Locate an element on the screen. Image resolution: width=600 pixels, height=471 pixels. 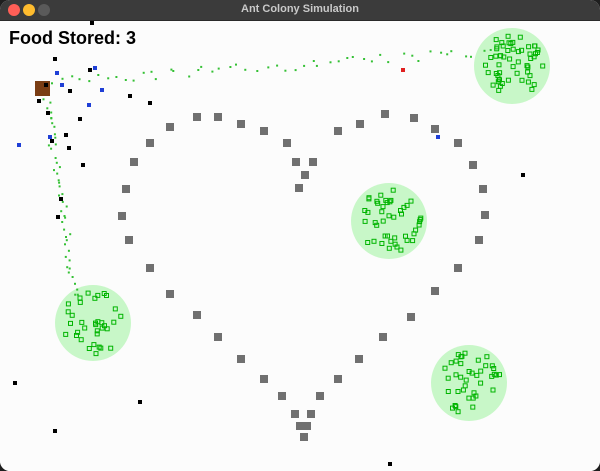
window-title: Ant Colony Simulation is located at coordinates (300, 9).